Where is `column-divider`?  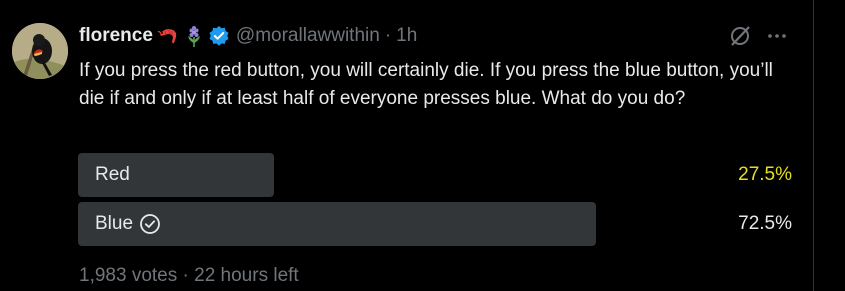 column-divider is located at coordinates (829, 145).